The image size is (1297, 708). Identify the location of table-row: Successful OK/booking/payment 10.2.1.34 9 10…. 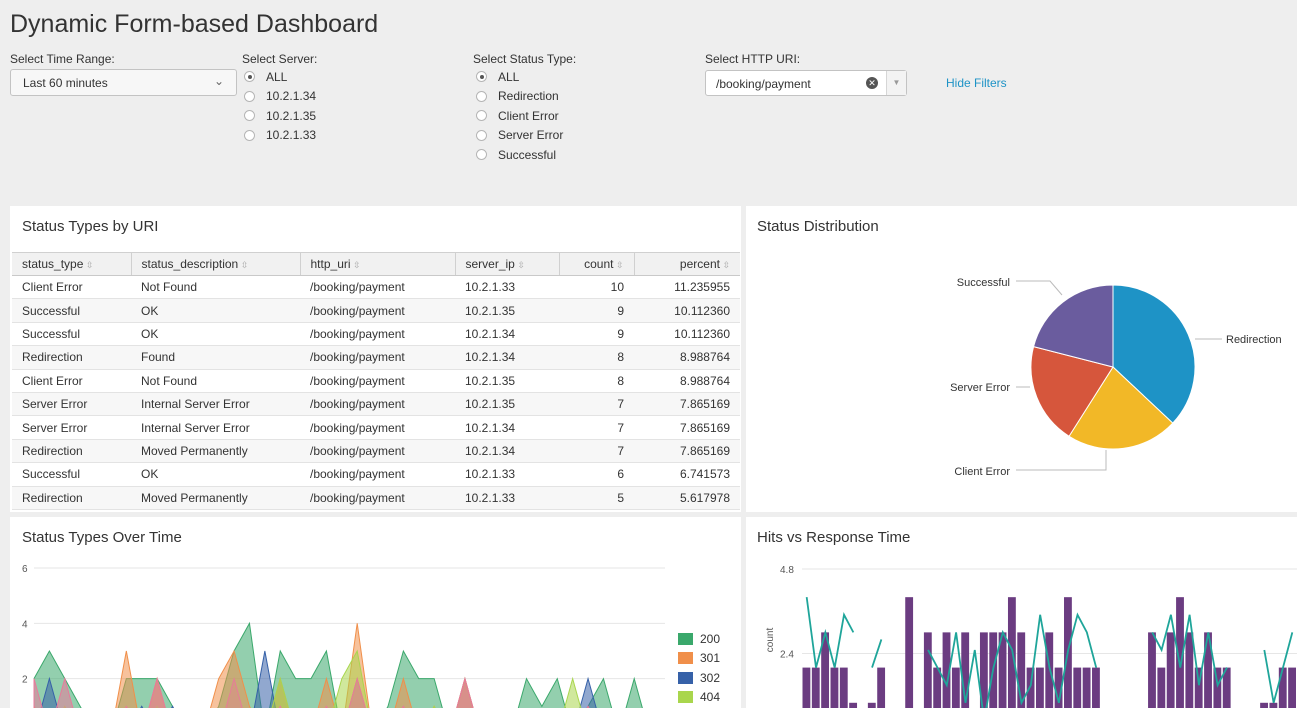
(376, 334).